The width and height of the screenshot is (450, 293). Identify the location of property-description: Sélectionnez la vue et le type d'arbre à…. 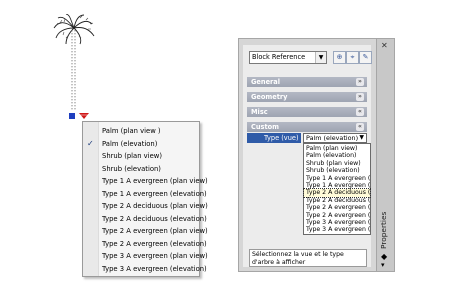
(308, 258).